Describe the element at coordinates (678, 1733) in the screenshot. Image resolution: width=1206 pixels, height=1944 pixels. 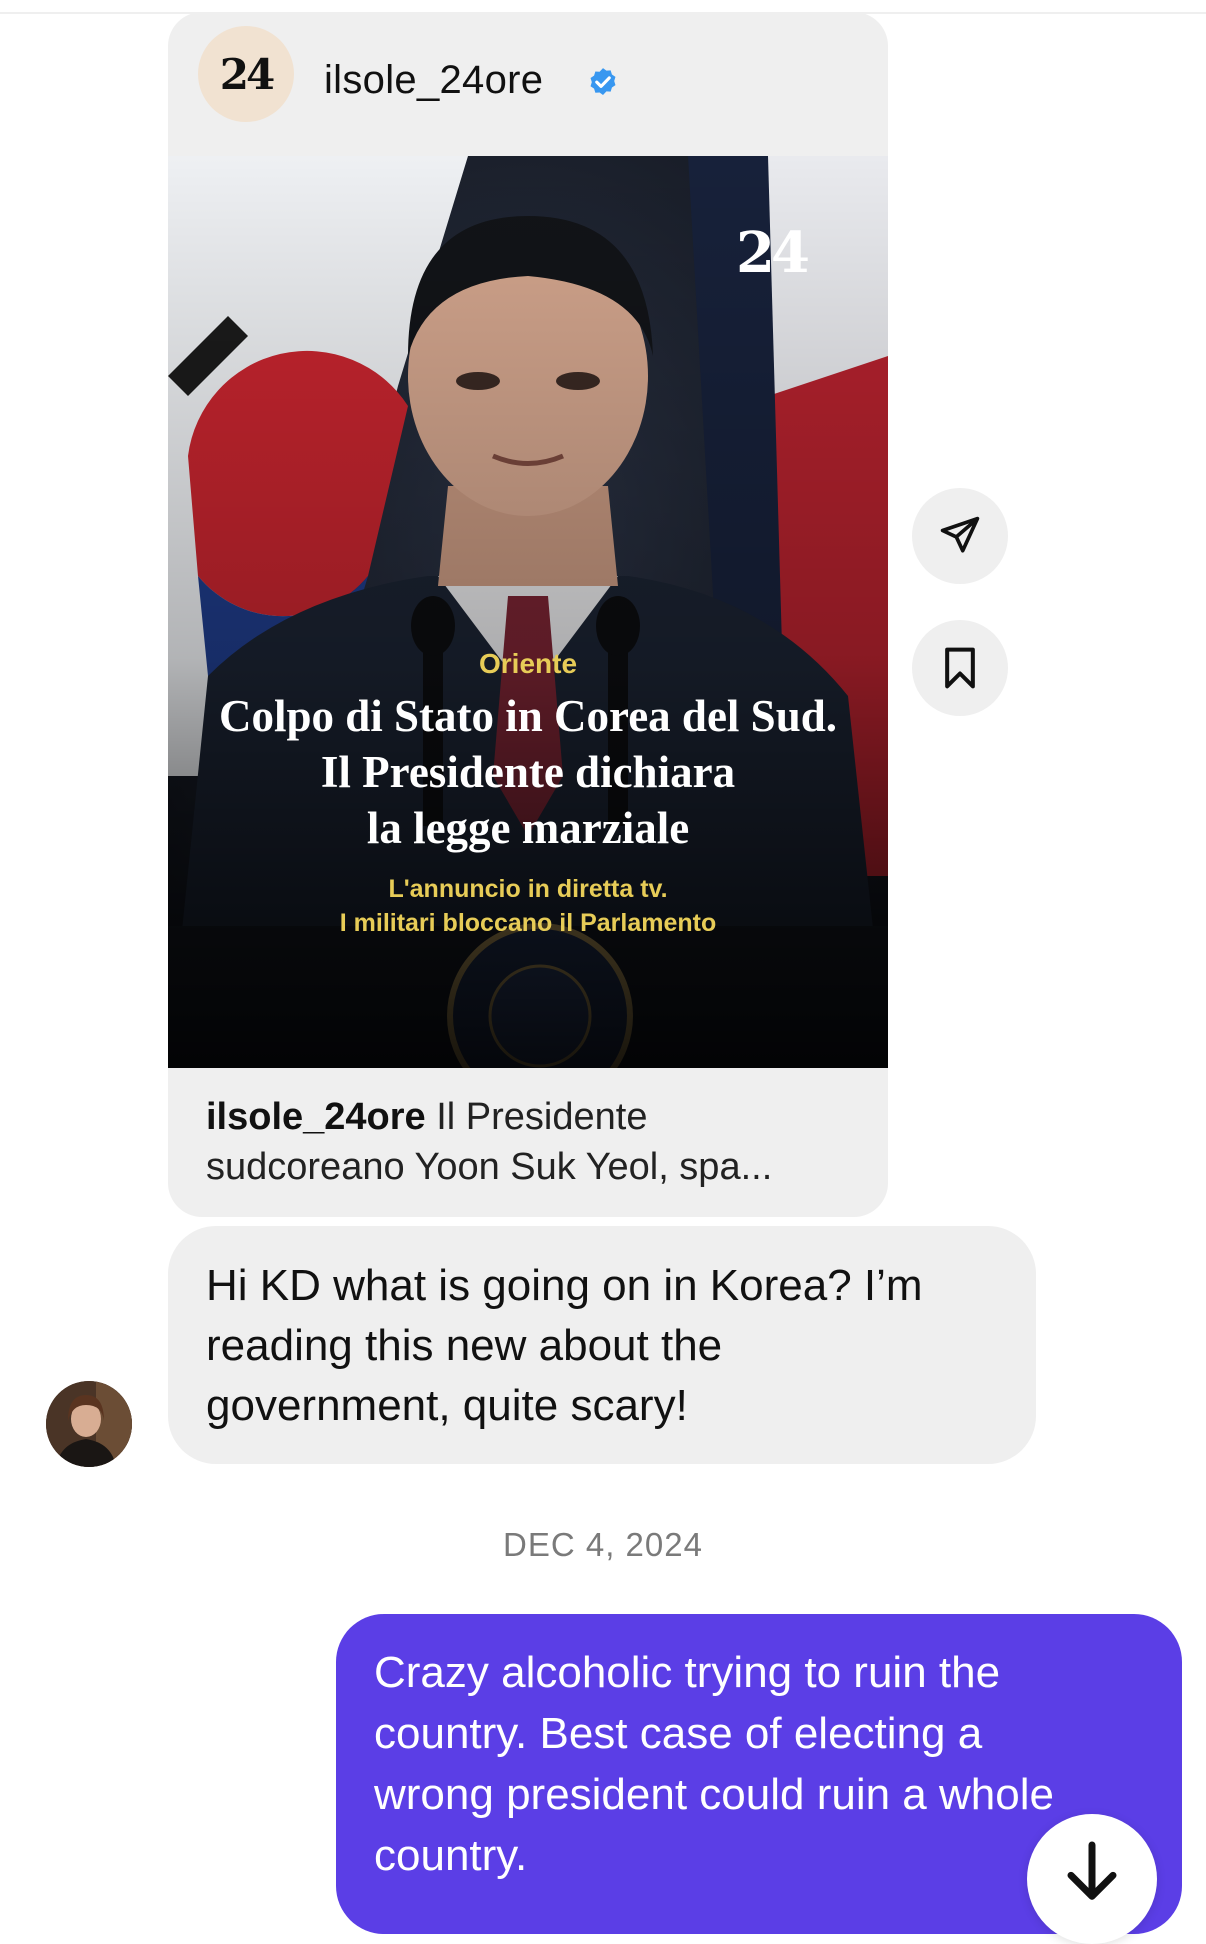
I see `message-line: country. Best case of electing a` at that location.